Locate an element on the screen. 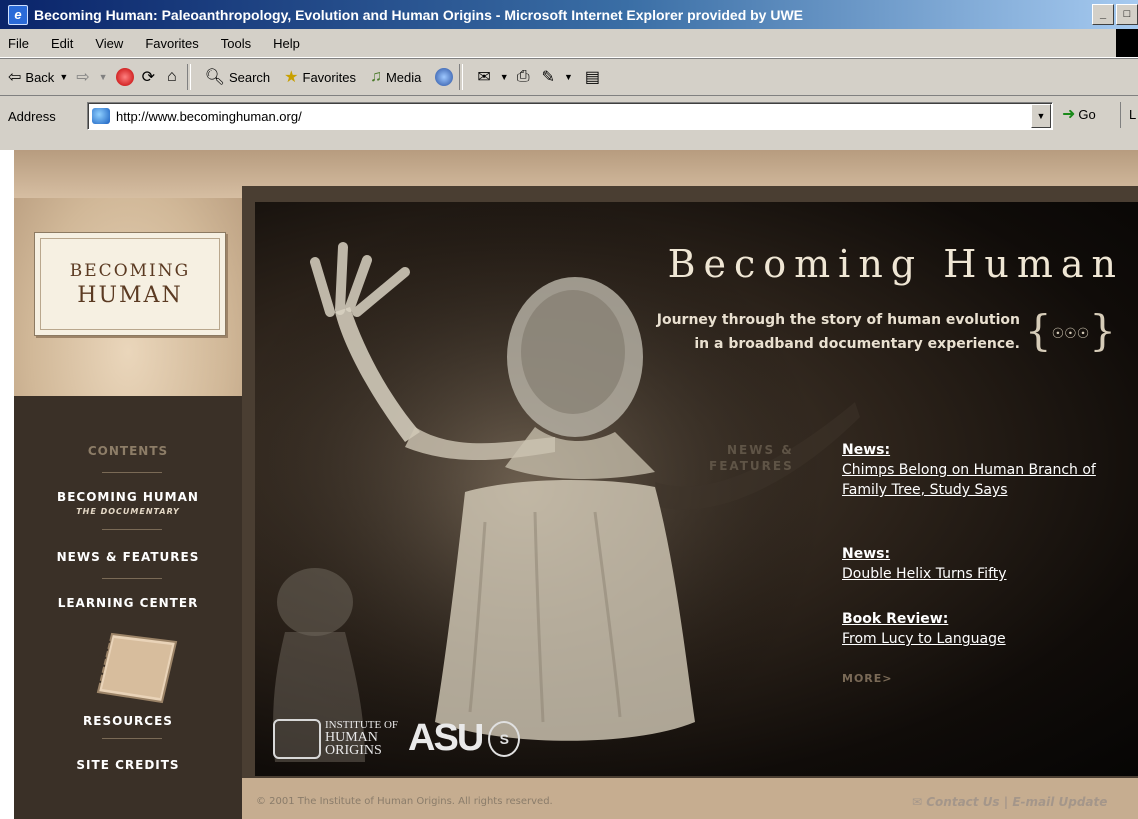  iho-logo: INSTITUTE OF HUMAN ORIGINS is located at coordinates (335, 738).